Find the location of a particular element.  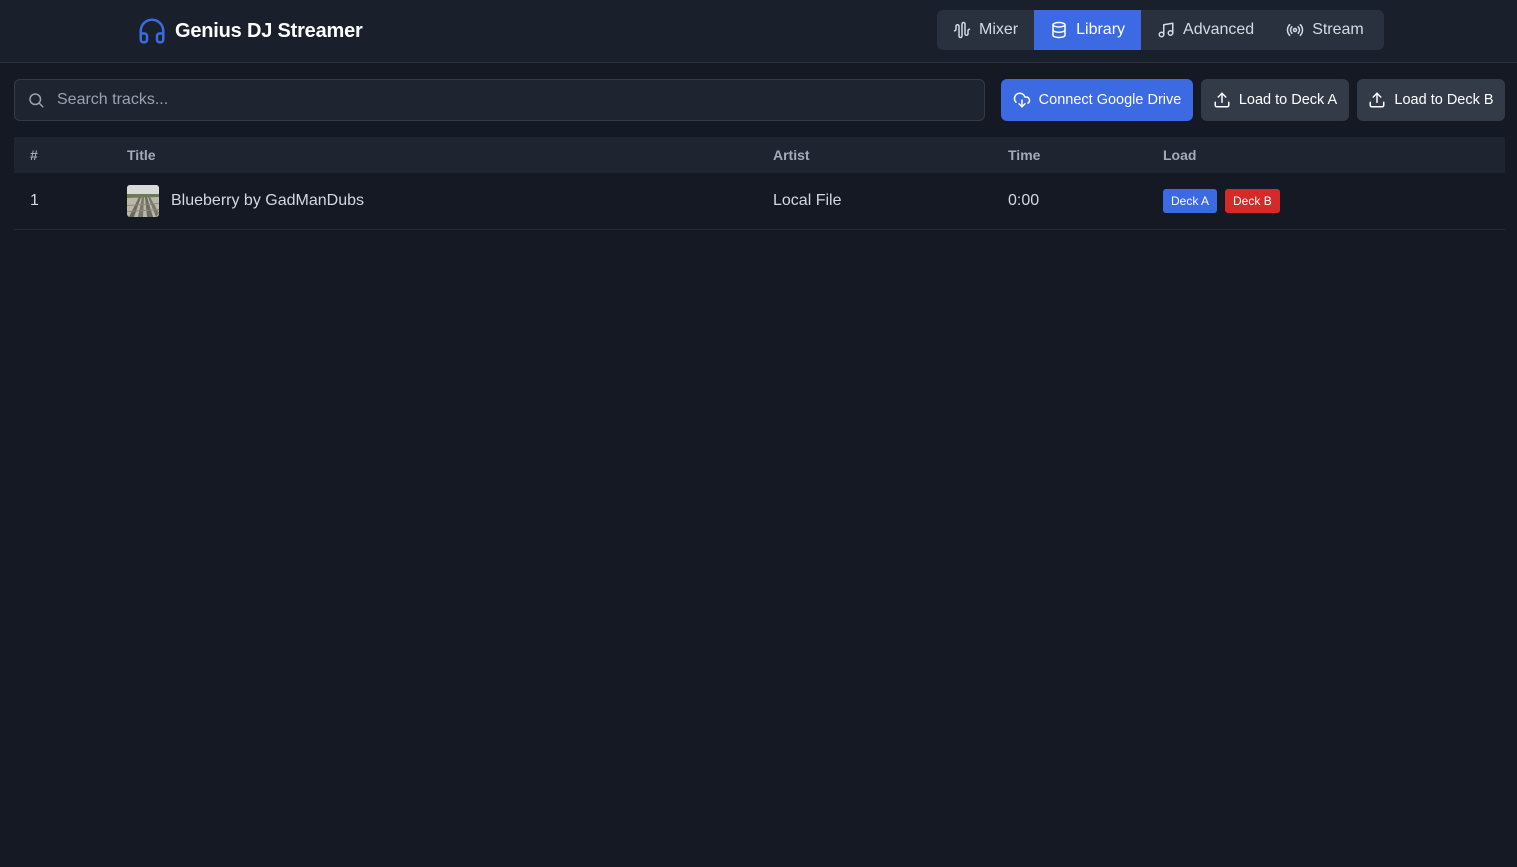

tab-mixer: Mixer is located at coordinates (985, 30).